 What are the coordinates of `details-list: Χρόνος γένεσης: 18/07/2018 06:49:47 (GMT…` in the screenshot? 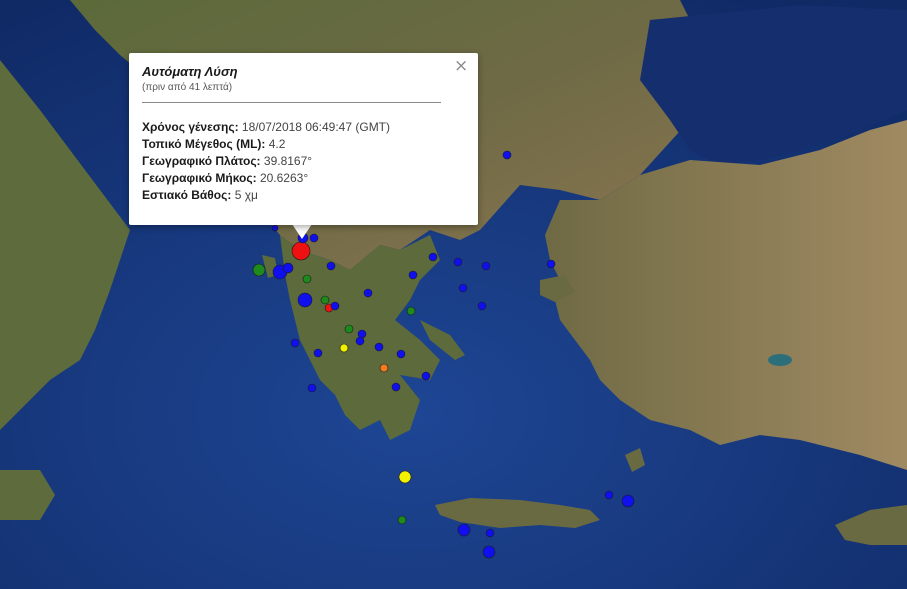 It's located at (266, 161).